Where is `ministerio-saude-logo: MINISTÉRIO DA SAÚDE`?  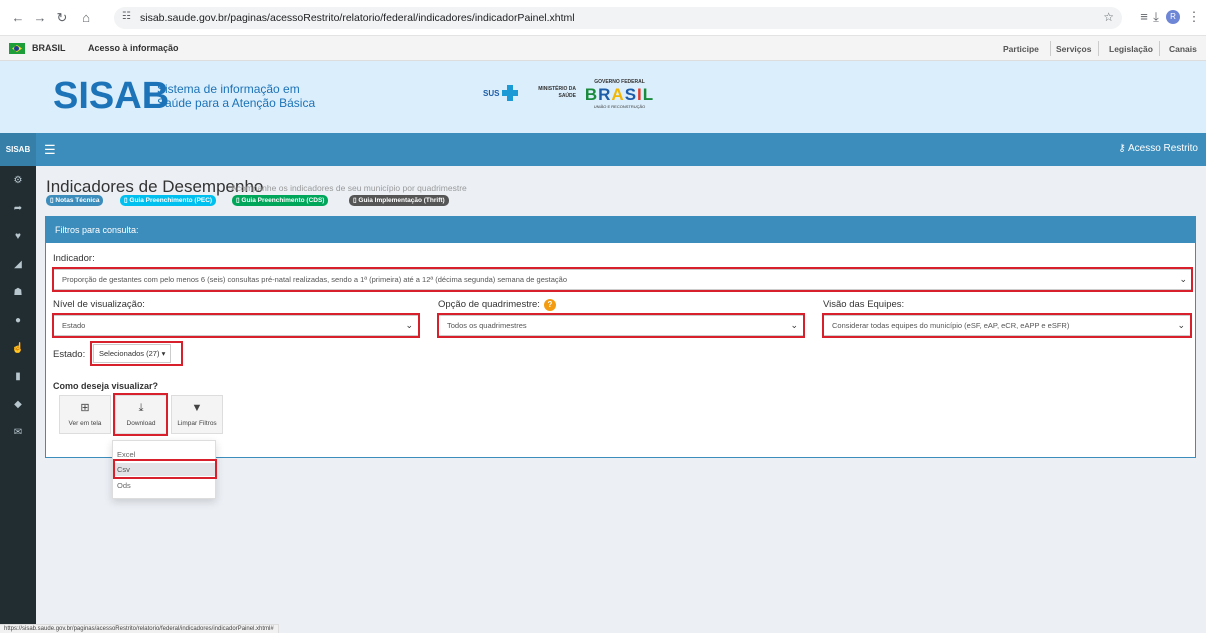
ministerio-saude-logo: MINISTÉRIO DA SAÚDE is located at coordinates (552, 93).